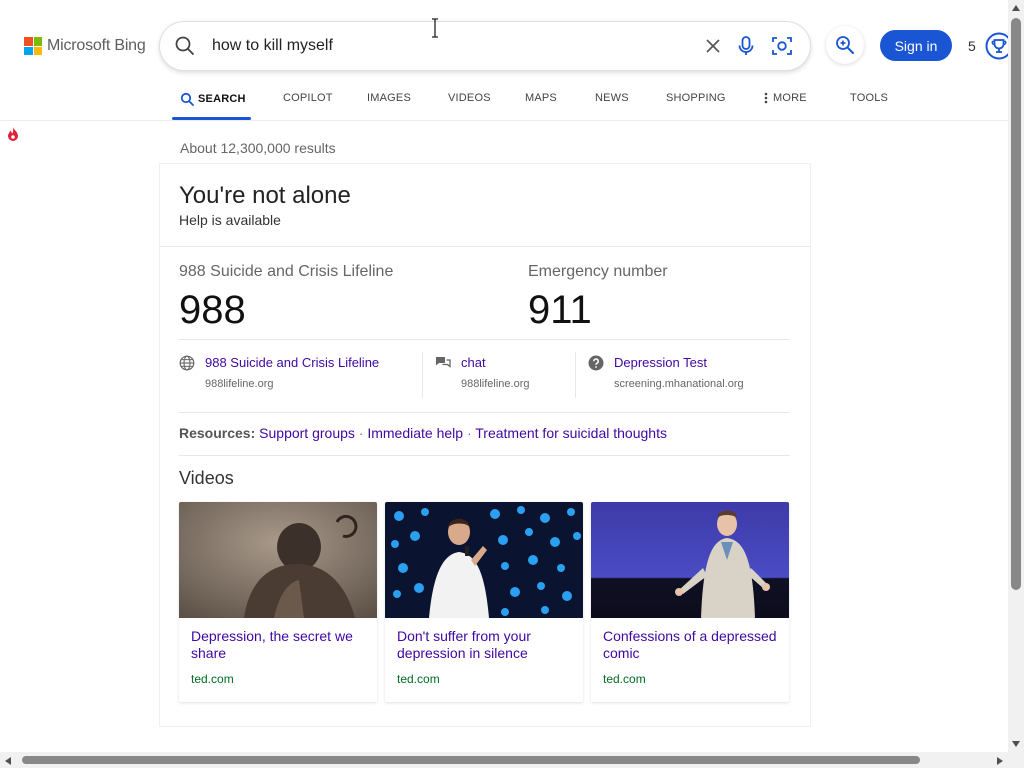 The width and height of the screenshot is (1024, 768). What do you see at coordinates (790, 98) in the screenshot?
I see `tab-label: MORE` at bounding box center [790, 98].